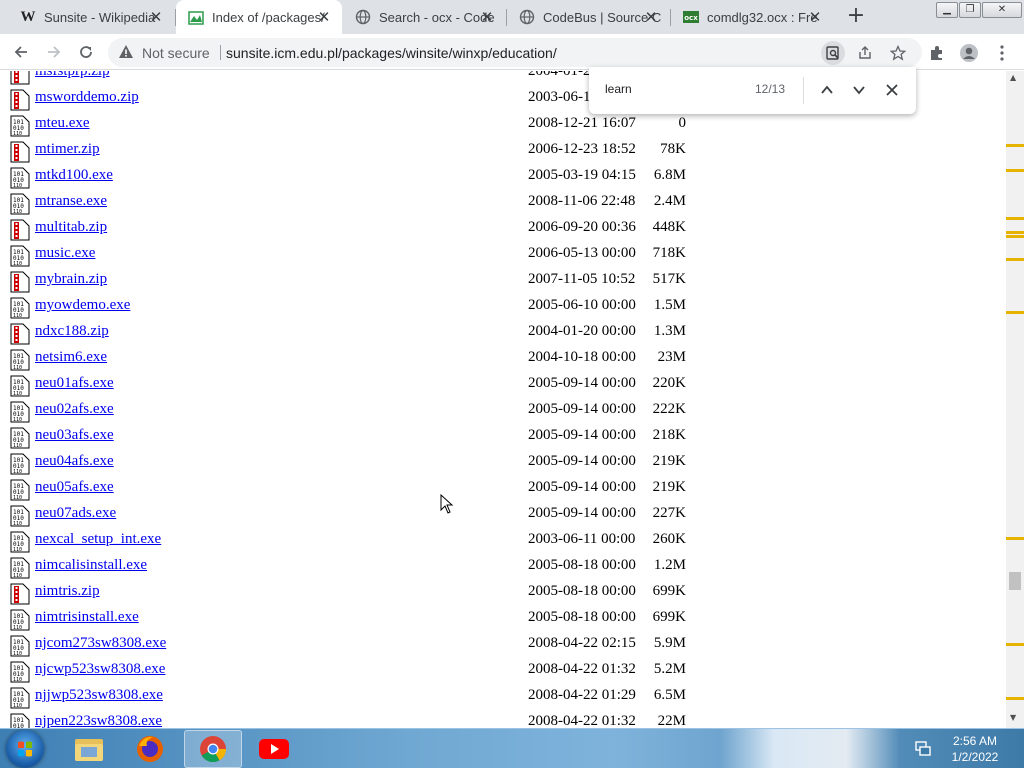 This screenshot has height=768, width=1024. Describe the element at coordinates (98, 720) in the screenshot. I see `file-link: njpen223sw8308.exe` at that location.